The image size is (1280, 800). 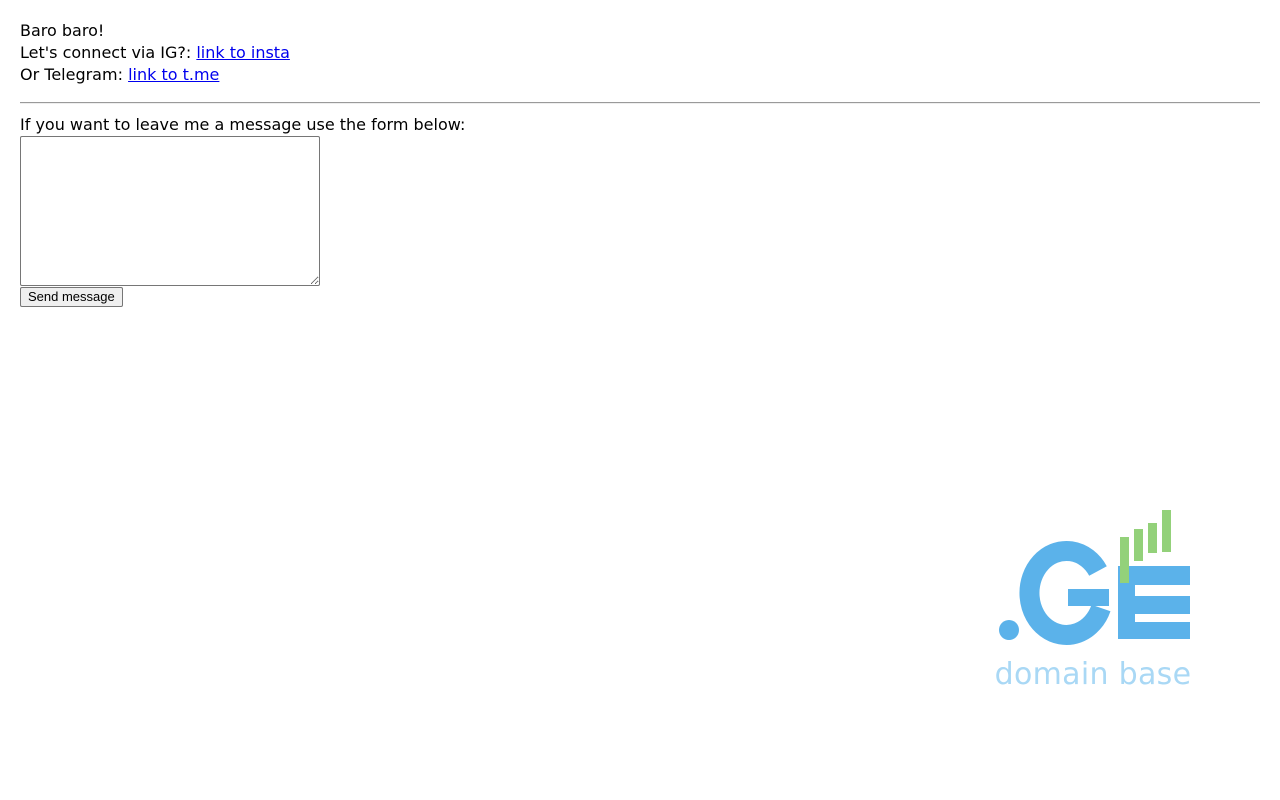 What do you see at coordinates (640, 53) in the screenshot?
I see `instagram-line: Let's connect via IG?: link to insta` at bounding box center [640, 53].